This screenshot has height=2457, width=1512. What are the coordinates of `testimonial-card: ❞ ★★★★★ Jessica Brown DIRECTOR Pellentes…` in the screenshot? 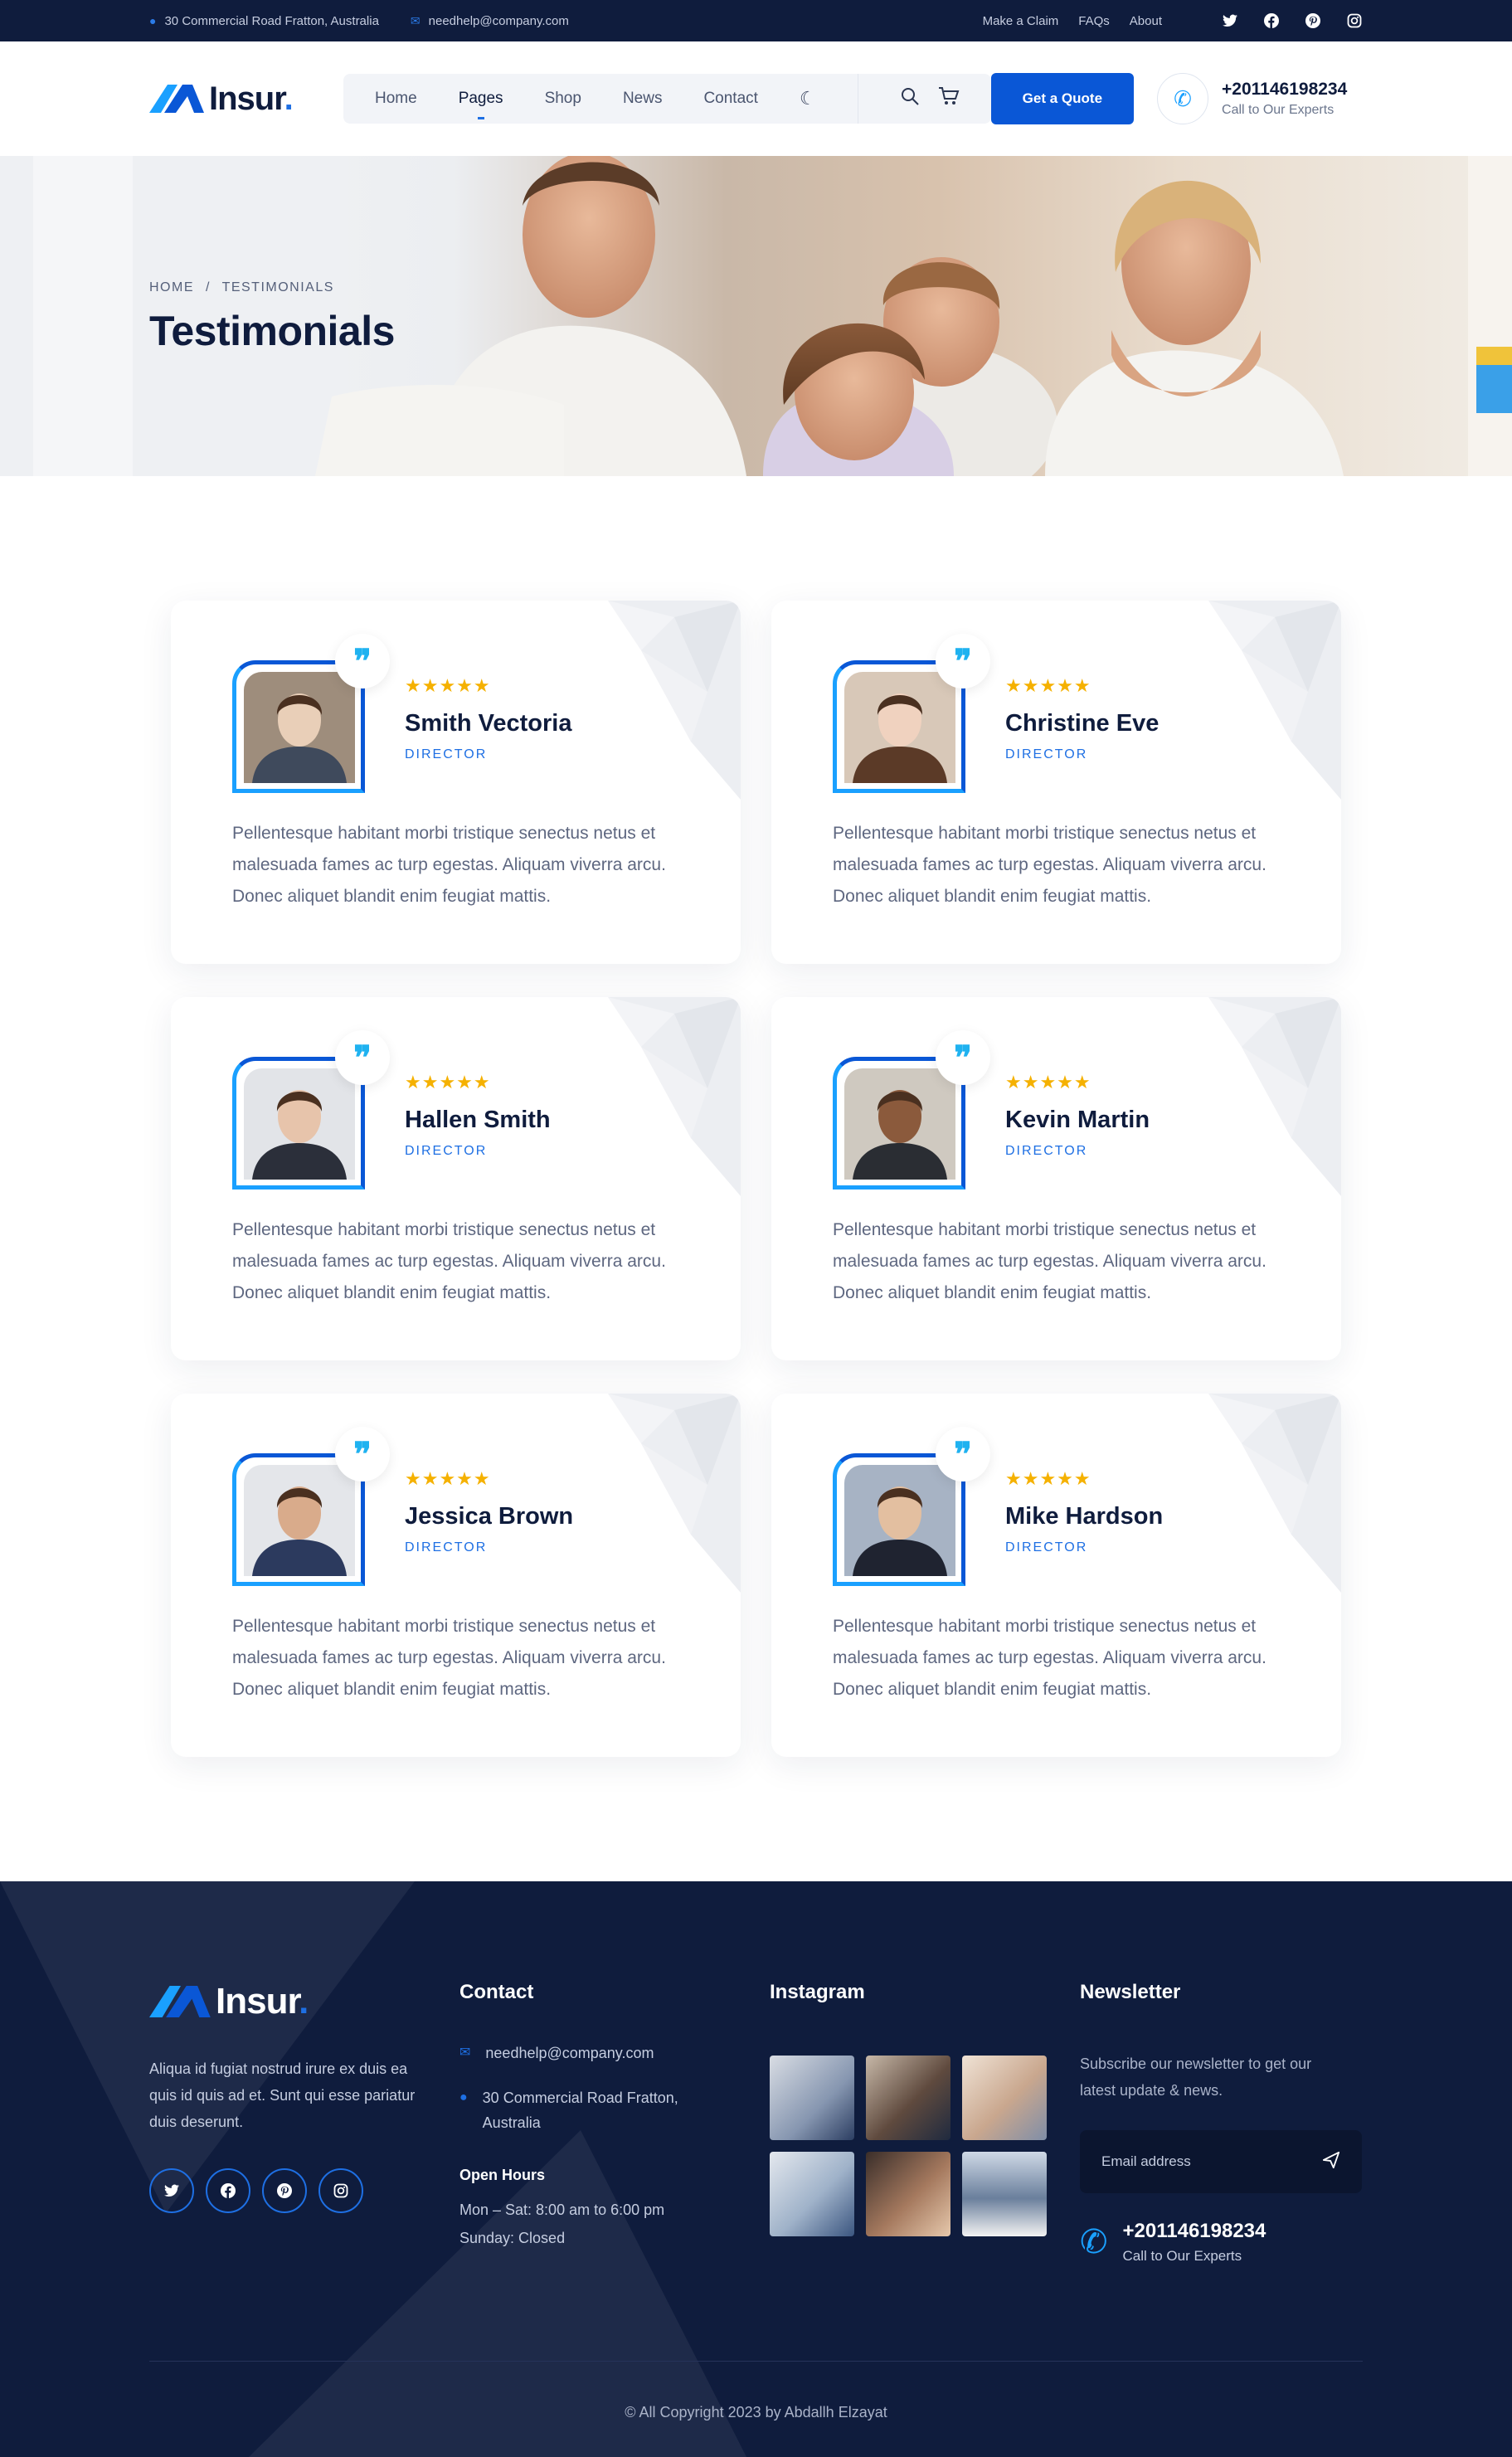 It's located at (456, 1576).